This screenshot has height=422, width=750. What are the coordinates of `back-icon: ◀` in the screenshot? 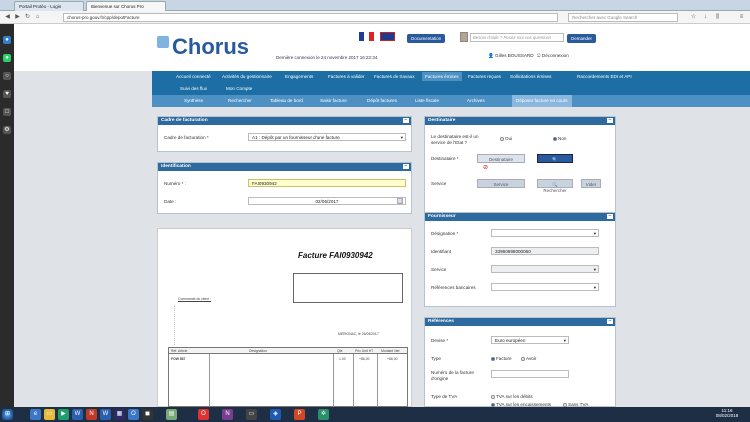 It's located at (7, 17).